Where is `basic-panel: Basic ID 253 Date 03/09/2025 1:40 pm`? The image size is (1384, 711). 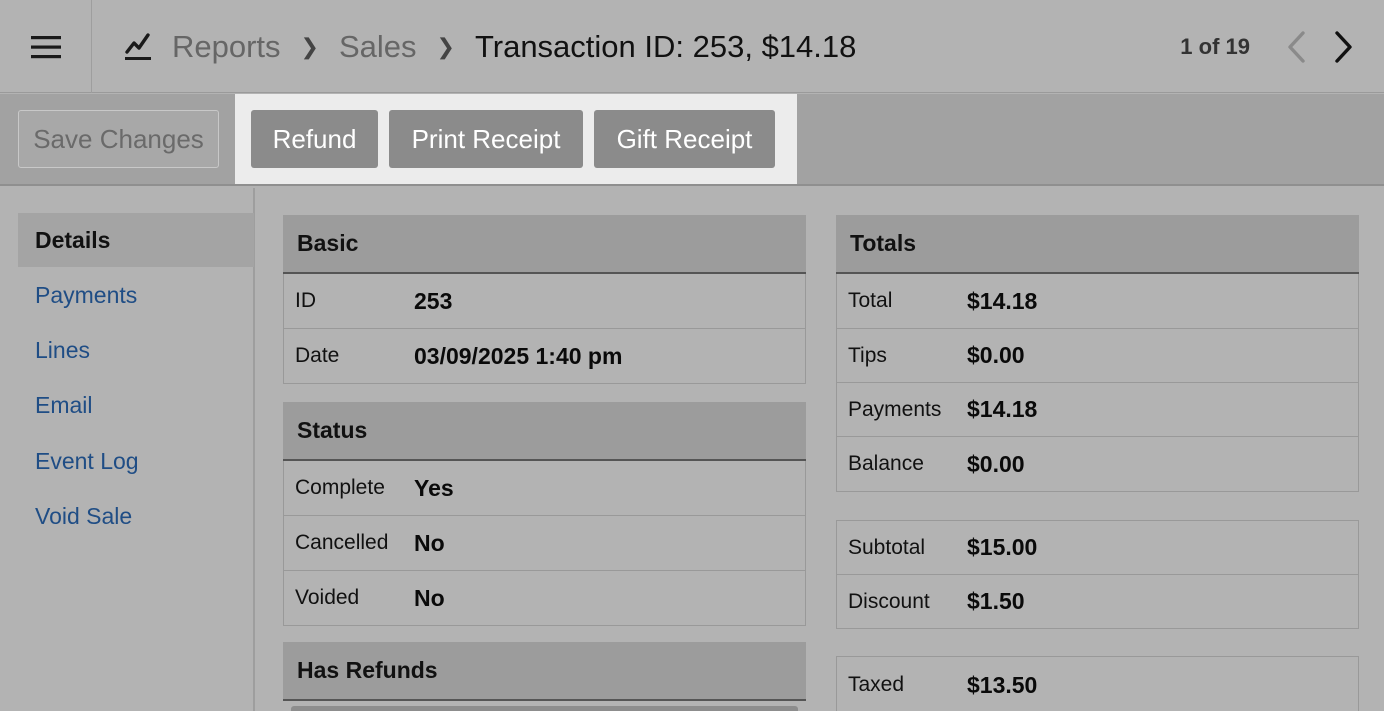 basic-panel: Basic ID 253 Date 03/09/2025 1:40 pm is located at coordinates (544, 299).